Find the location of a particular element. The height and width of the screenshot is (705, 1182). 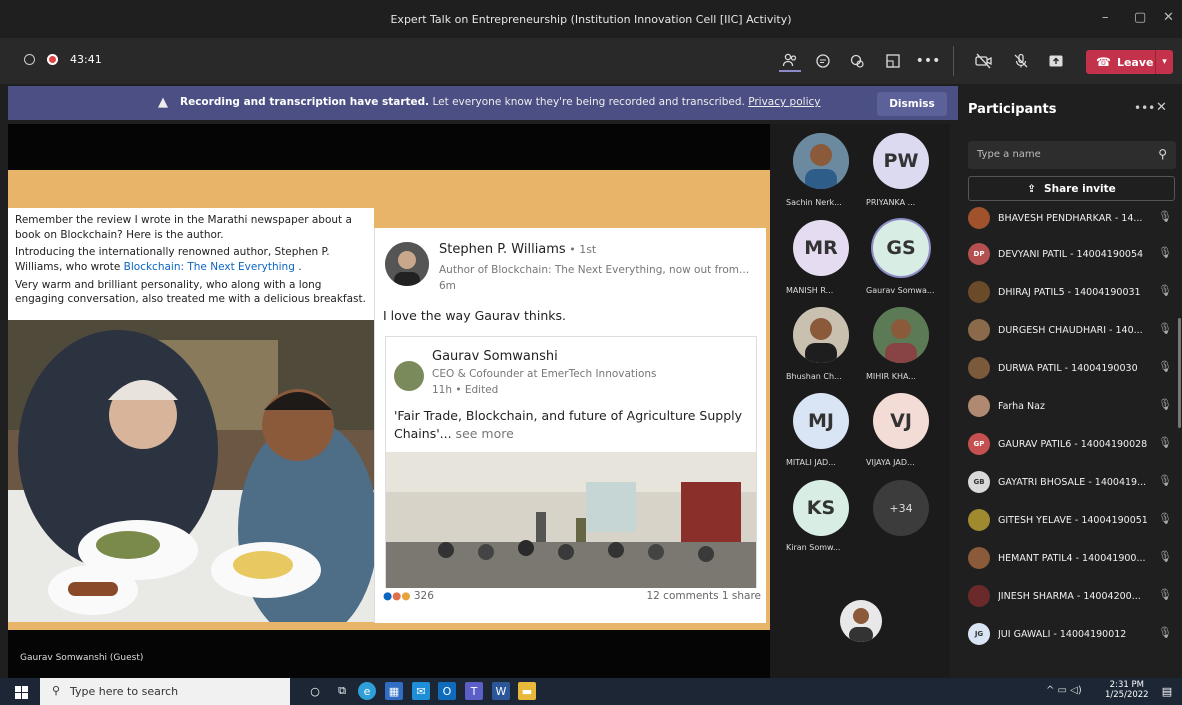

book-link: Blockchain: The Next Everything is located at coordinates (209, 267).